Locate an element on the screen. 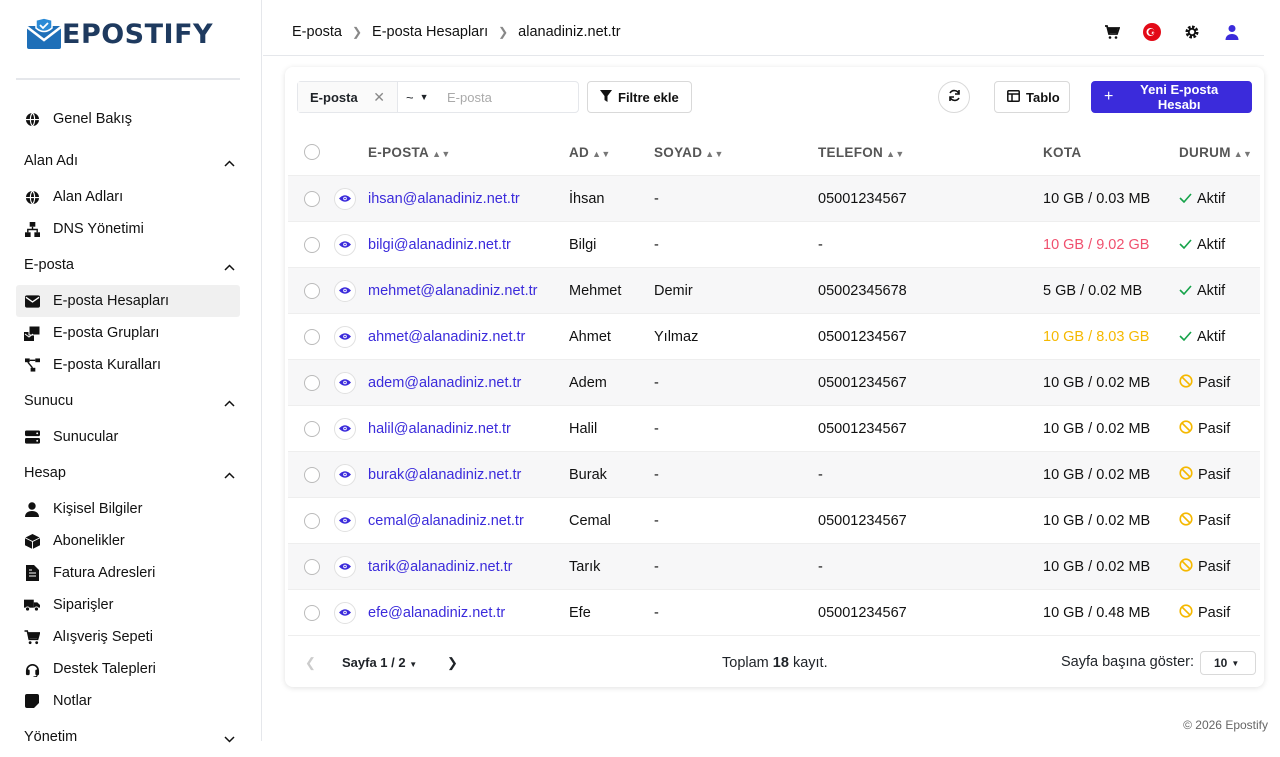 Image resolution: width=1280 pixels, height=757 pixels. phone-cell: 05002345678 is located at coordinates (862, 290).